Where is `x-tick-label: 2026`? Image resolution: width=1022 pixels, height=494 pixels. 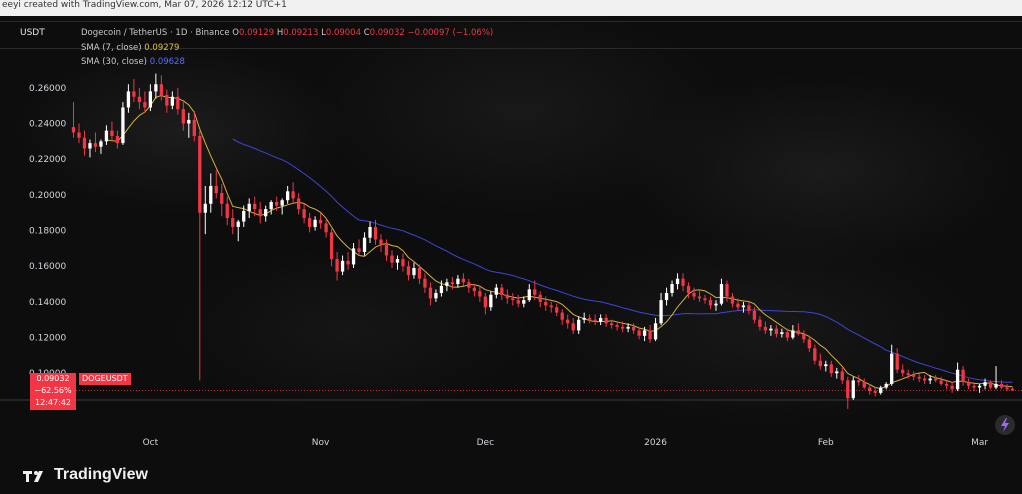 x-tick-label: 2026 is located at coordinates (655, 443).